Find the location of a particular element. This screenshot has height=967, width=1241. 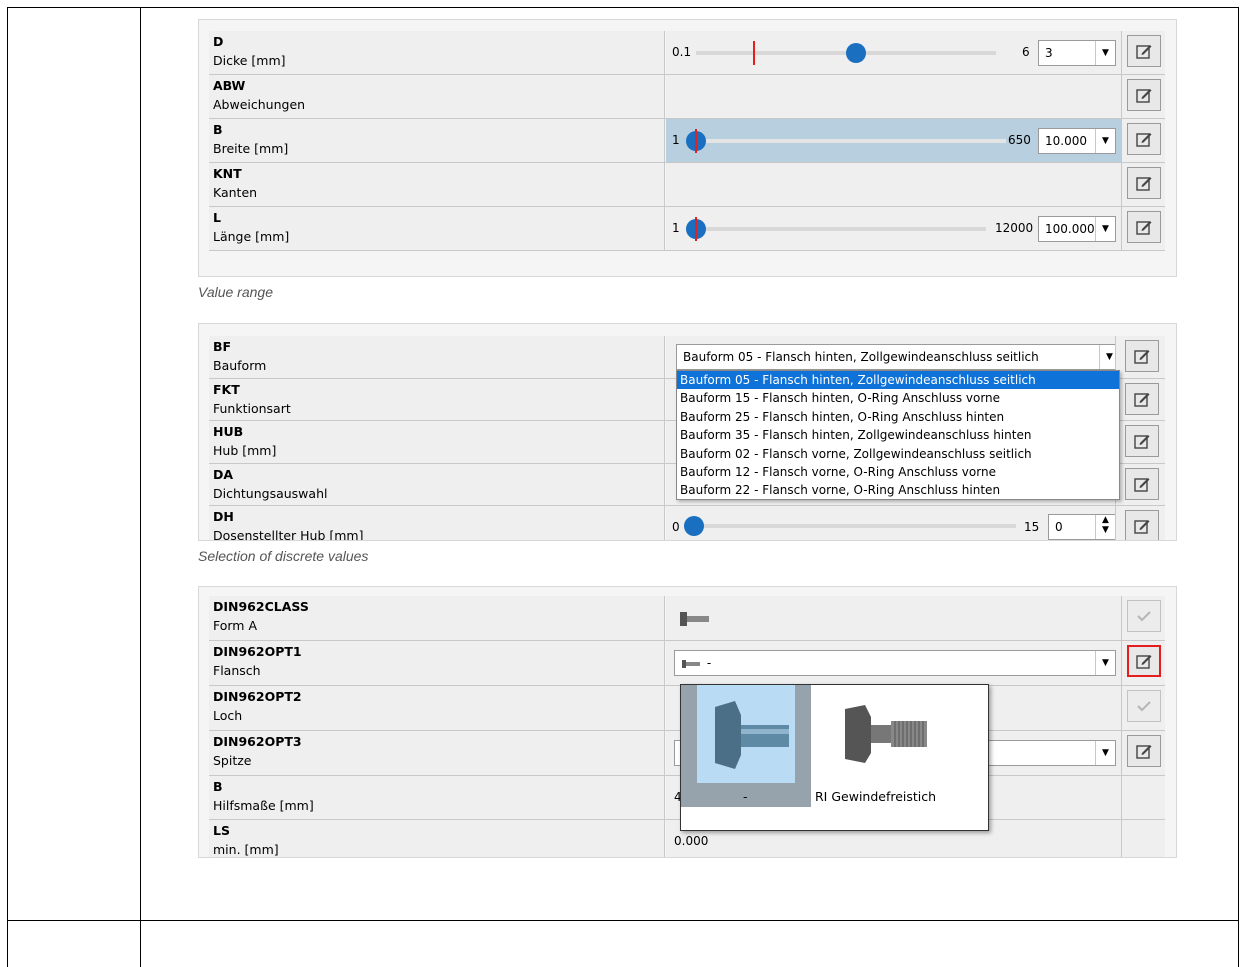

value-spinner: 0 ▲ ▼ is located at coordinates (1082, 527).